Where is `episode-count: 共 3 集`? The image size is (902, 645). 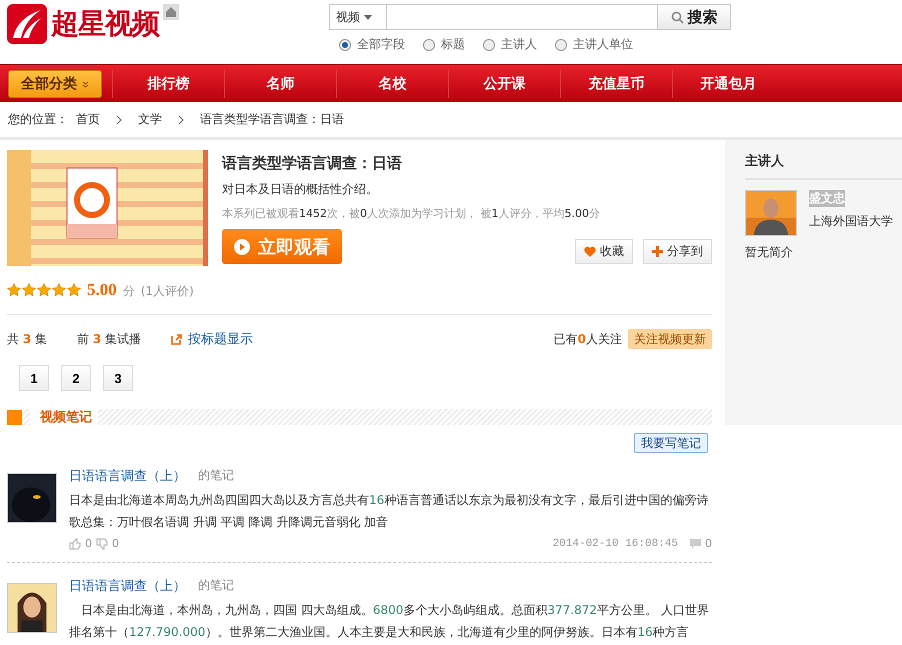 episode-count: 共 3 集 is located at coordinates (27, 339).